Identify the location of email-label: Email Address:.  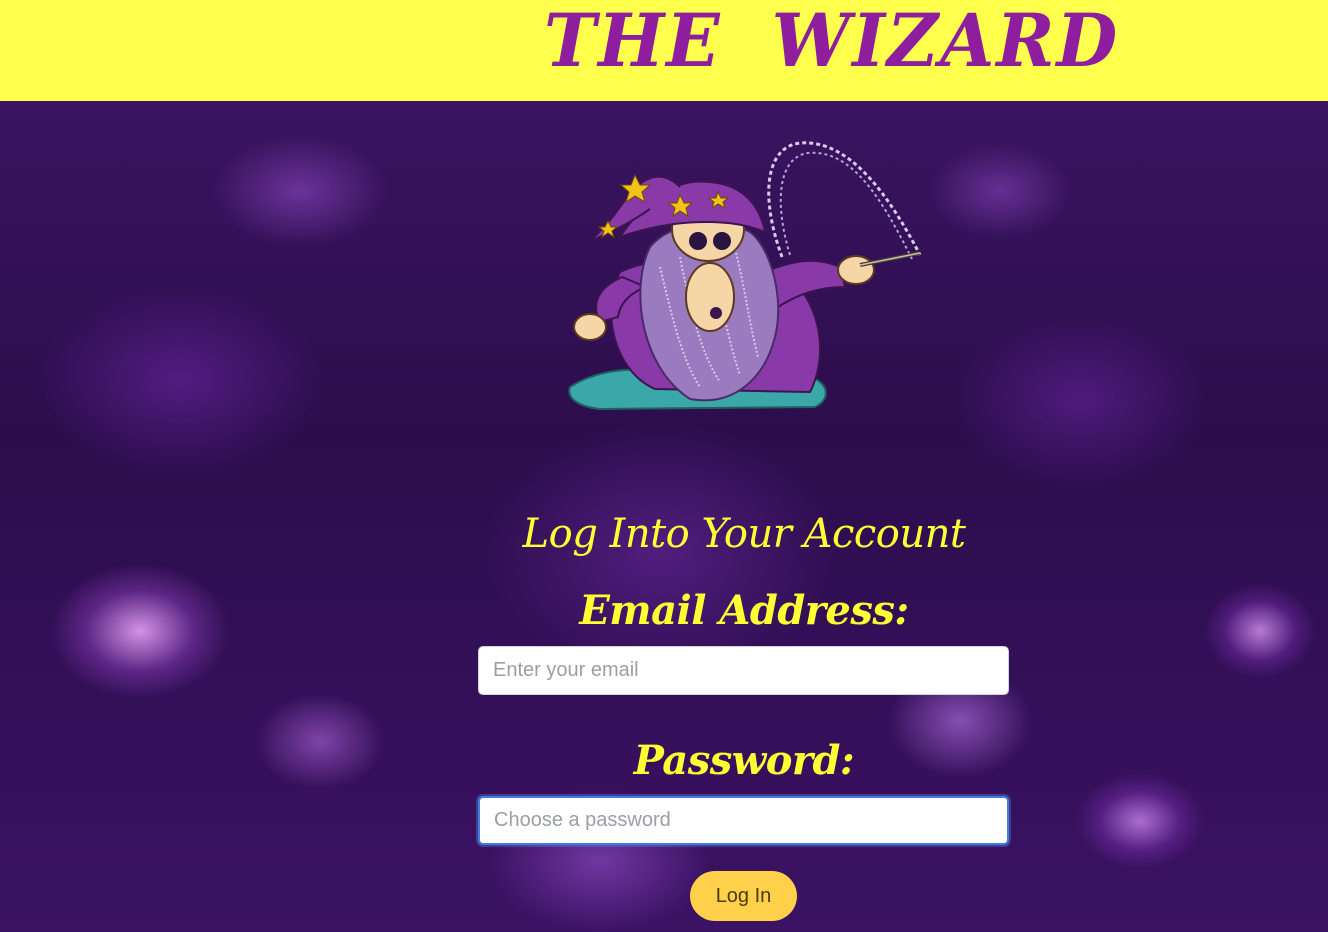
(744, 610).